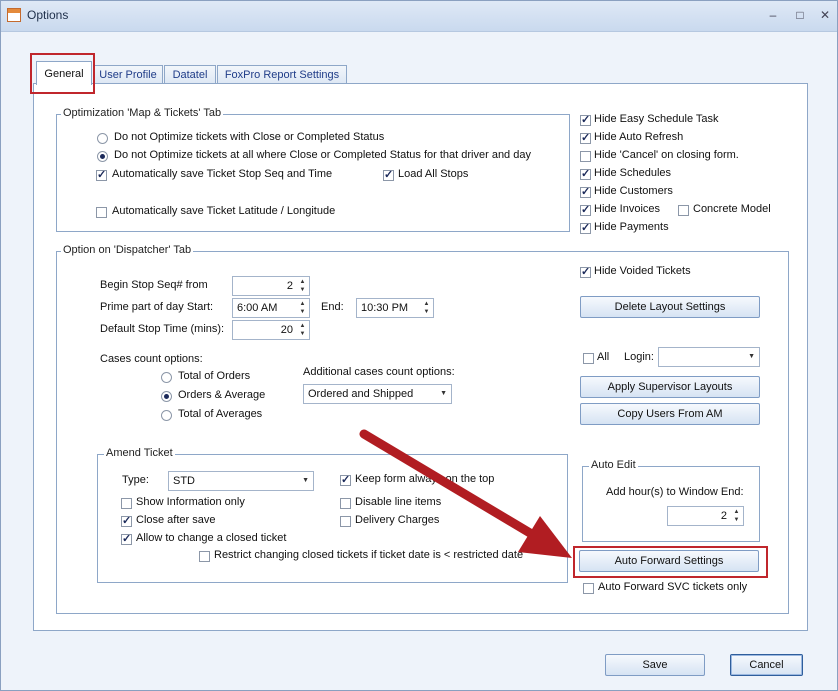  I want to click on add-hours-label: Add hour(s) to Window End:, so click(675, 492).